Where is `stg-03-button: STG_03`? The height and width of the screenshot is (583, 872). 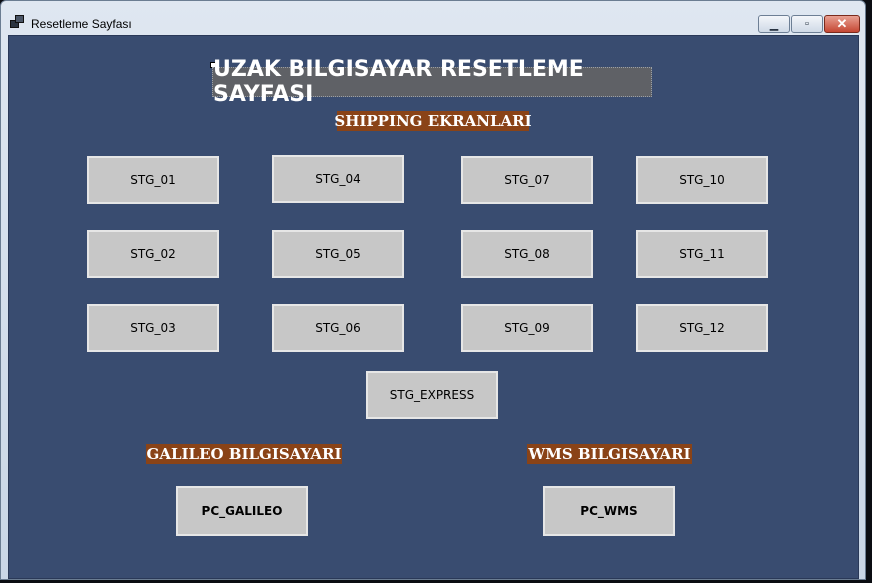 stg-03-button: STG_03 is located at coordinates (153, 328).